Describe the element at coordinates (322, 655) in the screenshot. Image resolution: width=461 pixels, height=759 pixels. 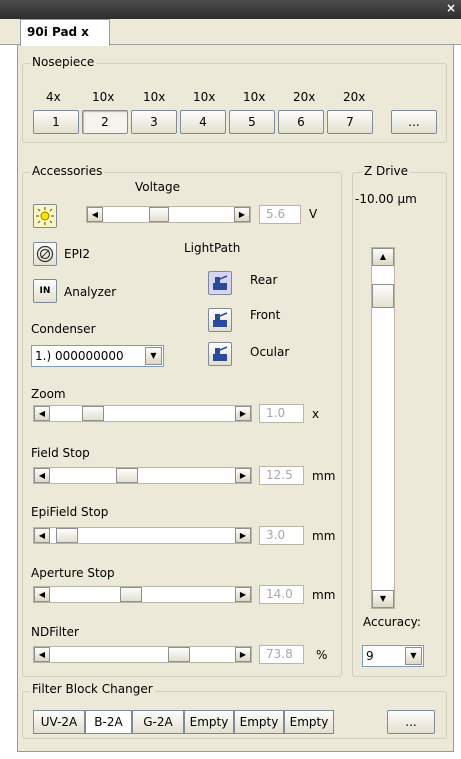
I see `ndfilter-unit: %` at that location.